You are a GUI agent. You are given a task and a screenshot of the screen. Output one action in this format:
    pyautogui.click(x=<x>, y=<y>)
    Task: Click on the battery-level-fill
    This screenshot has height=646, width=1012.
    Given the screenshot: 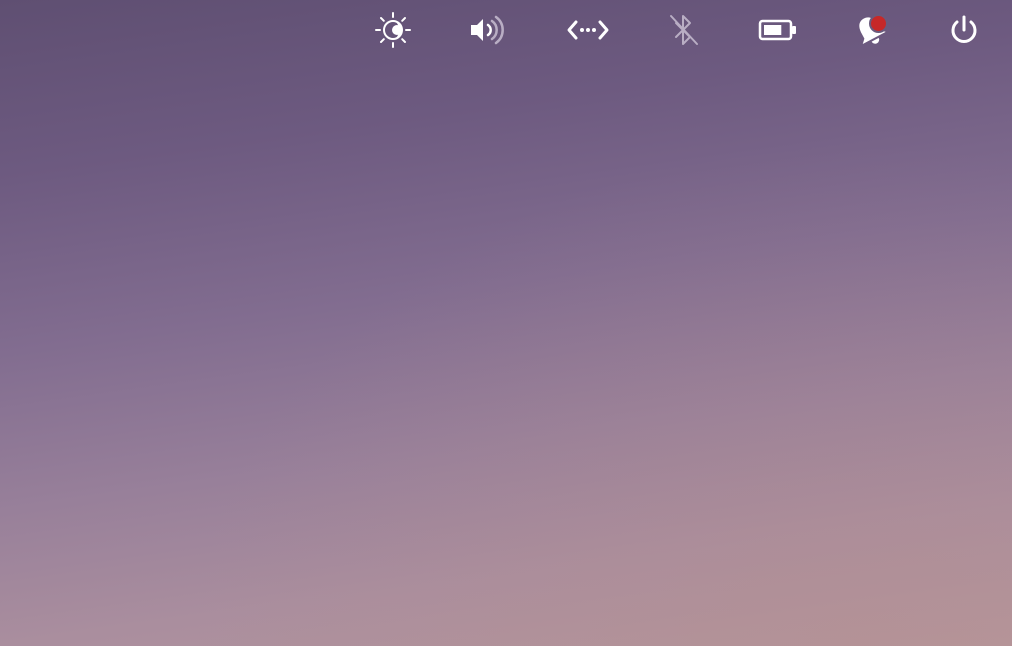 What is the action you would take?
    pyautogui.click(x=773, y=30)
    